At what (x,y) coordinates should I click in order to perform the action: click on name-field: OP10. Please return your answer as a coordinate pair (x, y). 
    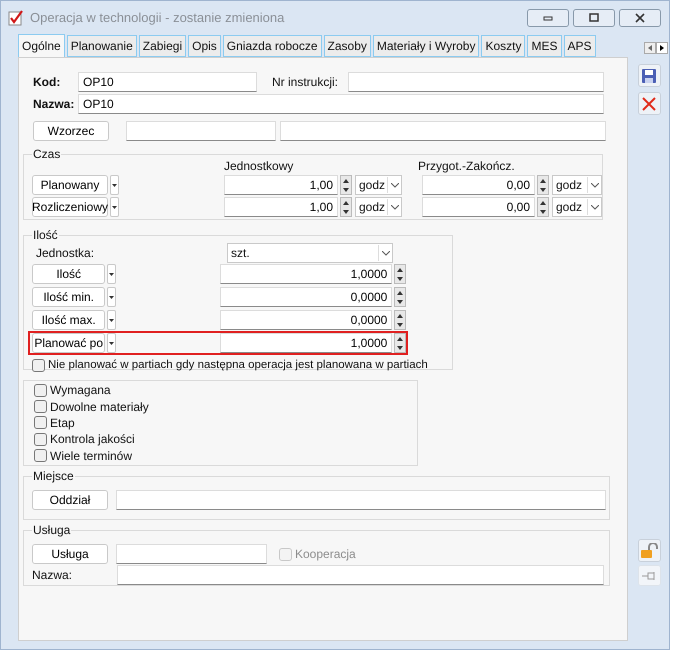
    Looking at the image, I should click on (341, 104).